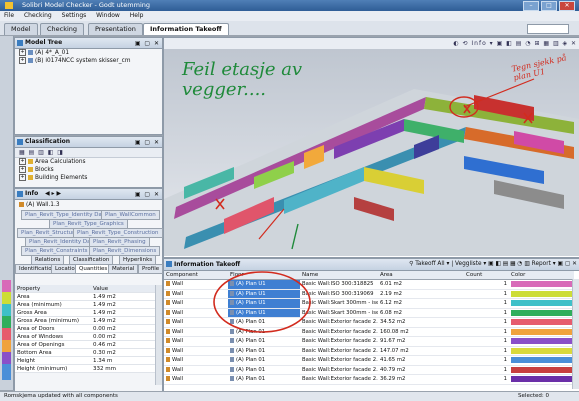 The image size is (579, 401). Describe the element at coordinates (486, 275) in the screenshot. I see `column-header: Count` at that location.